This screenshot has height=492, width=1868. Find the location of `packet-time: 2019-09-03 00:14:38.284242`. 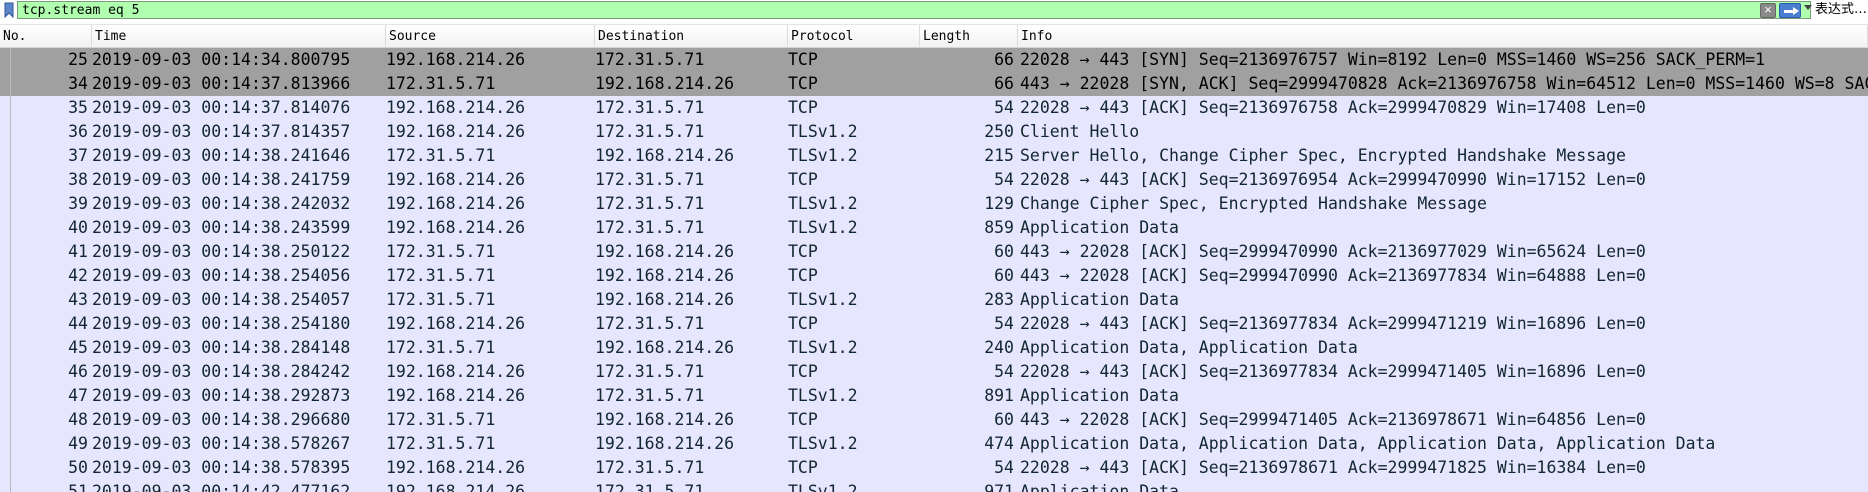

packet-time: 2019-09-03 00:14:38.284242 is located at coordinates (221, 371).